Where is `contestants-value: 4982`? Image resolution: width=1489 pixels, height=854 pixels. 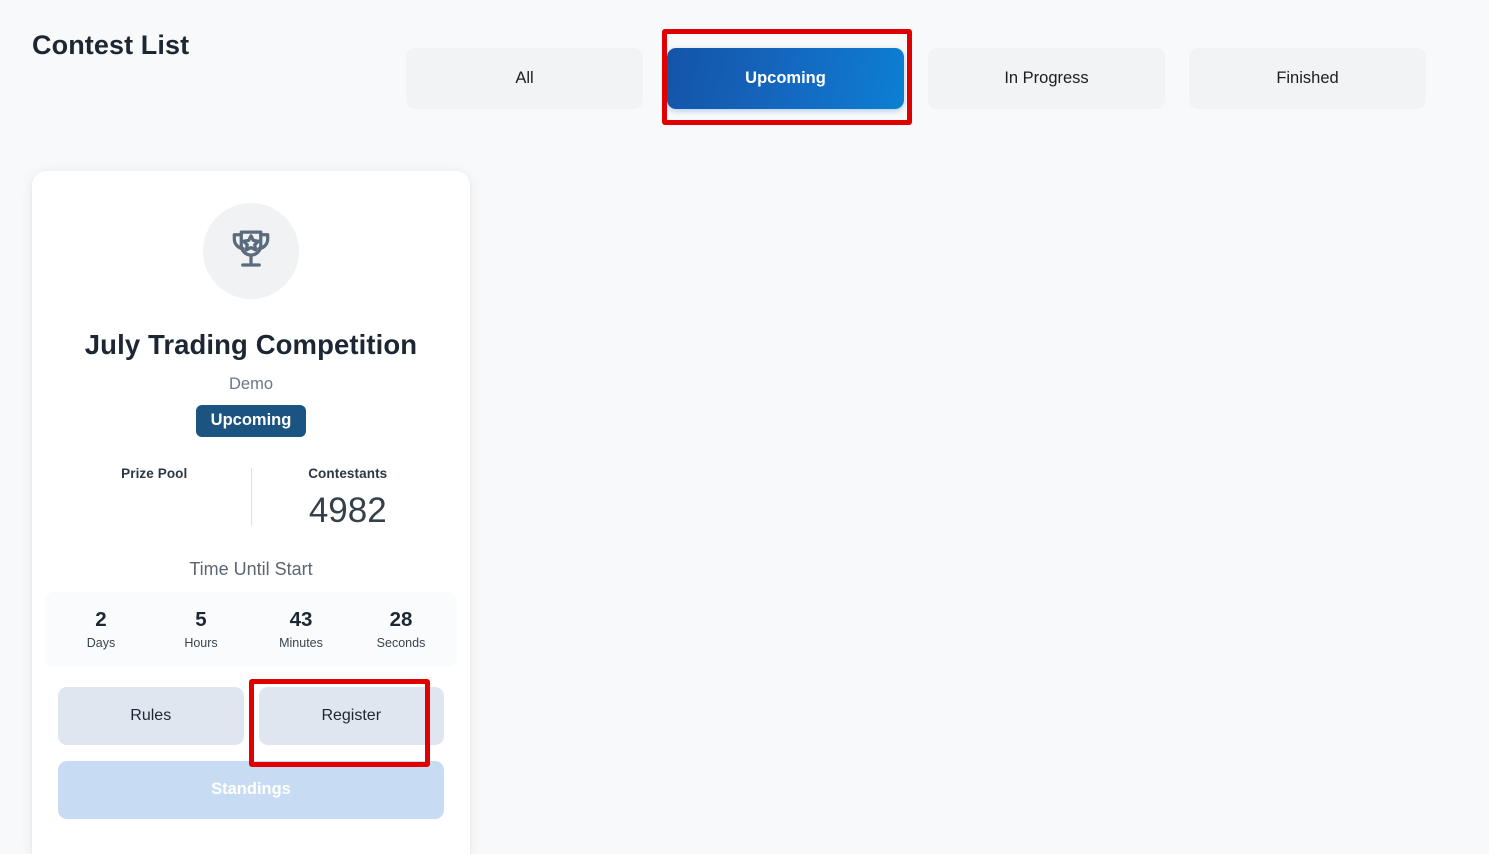
contestants-value: 4982 is located at coordinates (347, 510).